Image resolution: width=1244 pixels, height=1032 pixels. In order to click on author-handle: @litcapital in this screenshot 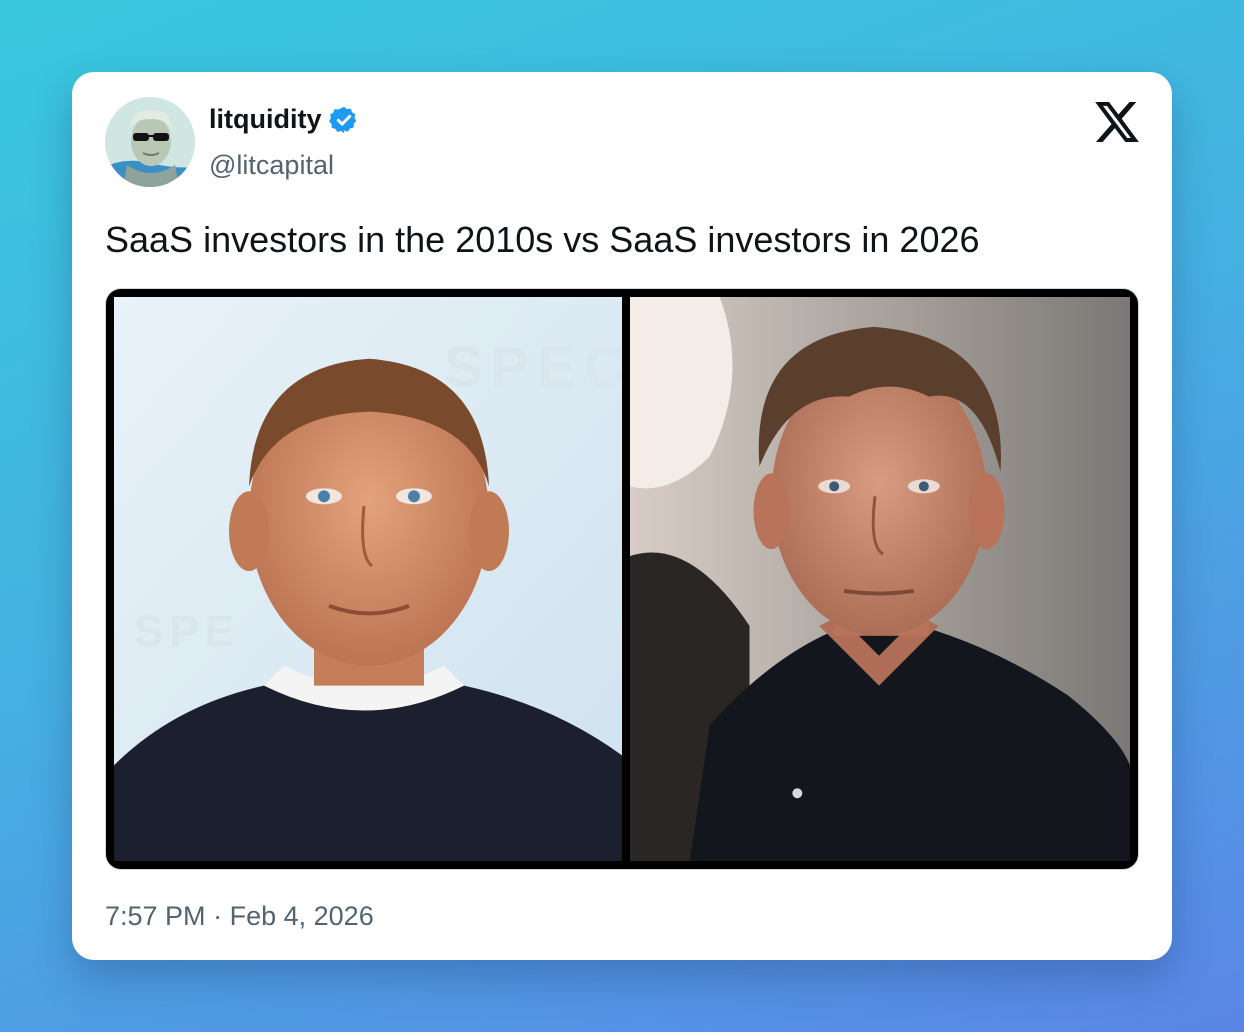, I will do `click(271, 165)`.